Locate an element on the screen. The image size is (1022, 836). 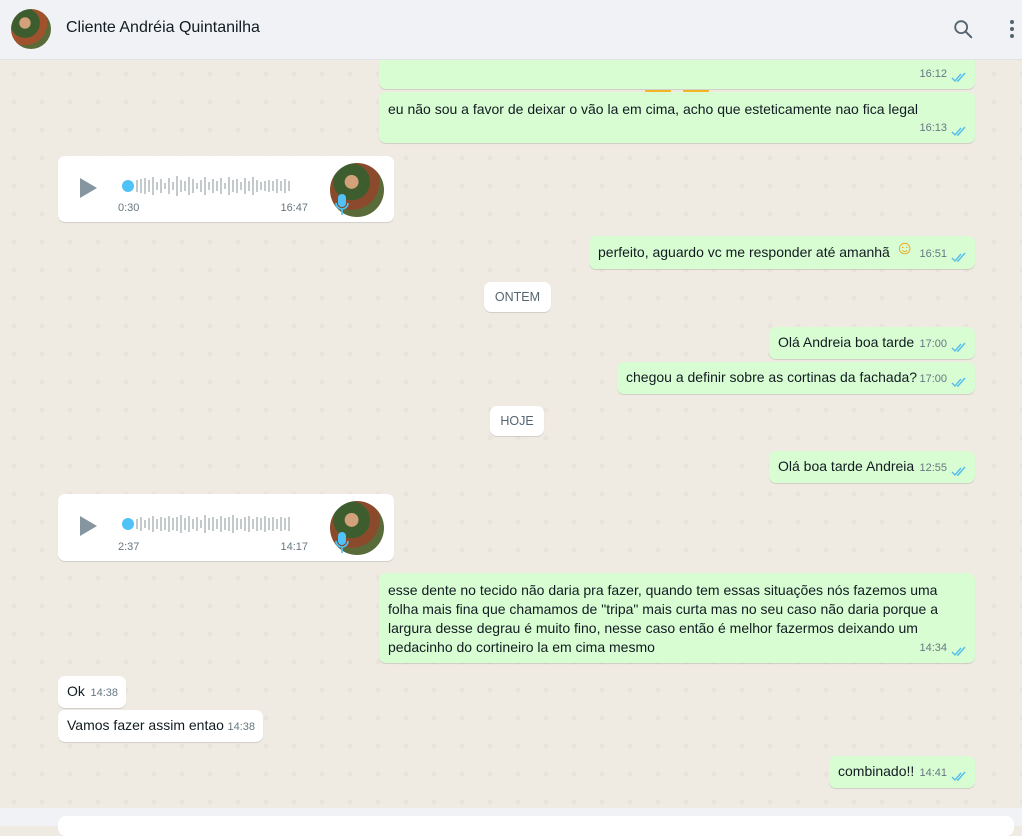
message-bubble-outgoing: combinado!! 14:41 is located at coordinates (902, 772).